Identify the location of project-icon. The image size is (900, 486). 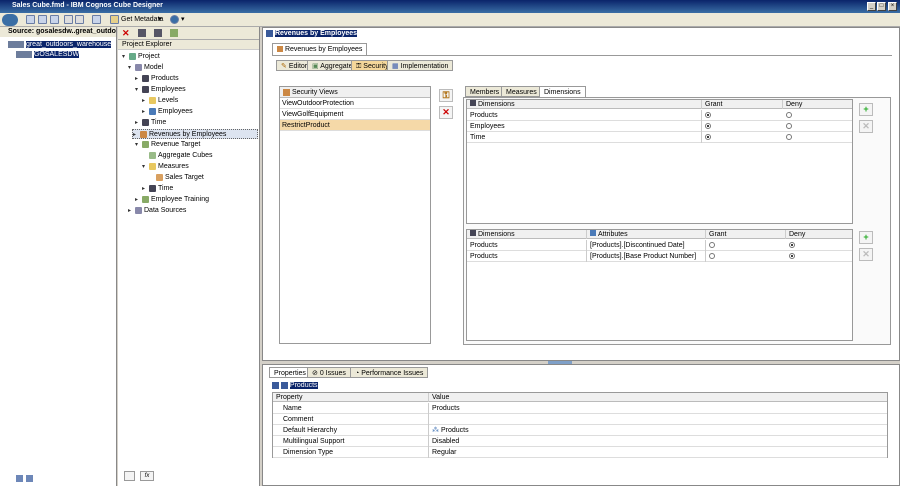
(132, 56).